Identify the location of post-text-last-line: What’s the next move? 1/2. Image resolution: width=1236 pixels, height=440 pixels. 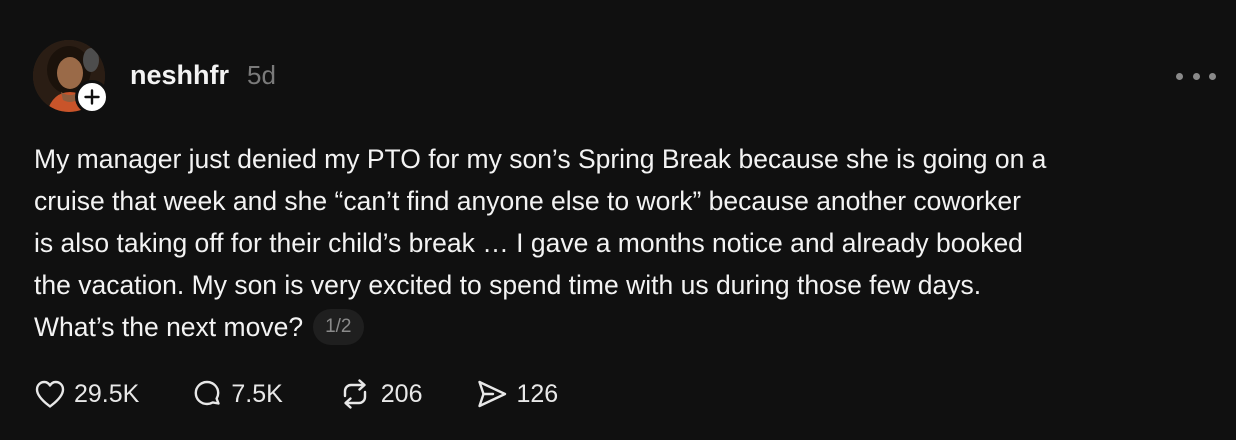
(624, 327).